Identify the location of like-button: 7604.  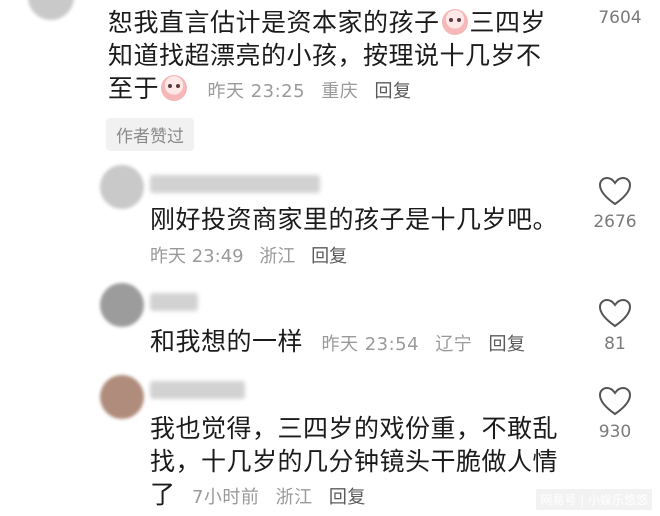
(620, 17).